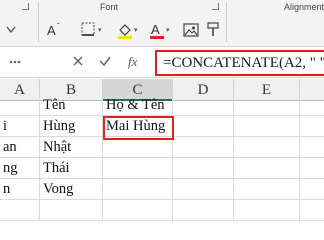 This screenshot has height=240, width=324. Describe the element at coordinates (71, 189) in the screenshot. I see `cell-b5: Vong` at that location.